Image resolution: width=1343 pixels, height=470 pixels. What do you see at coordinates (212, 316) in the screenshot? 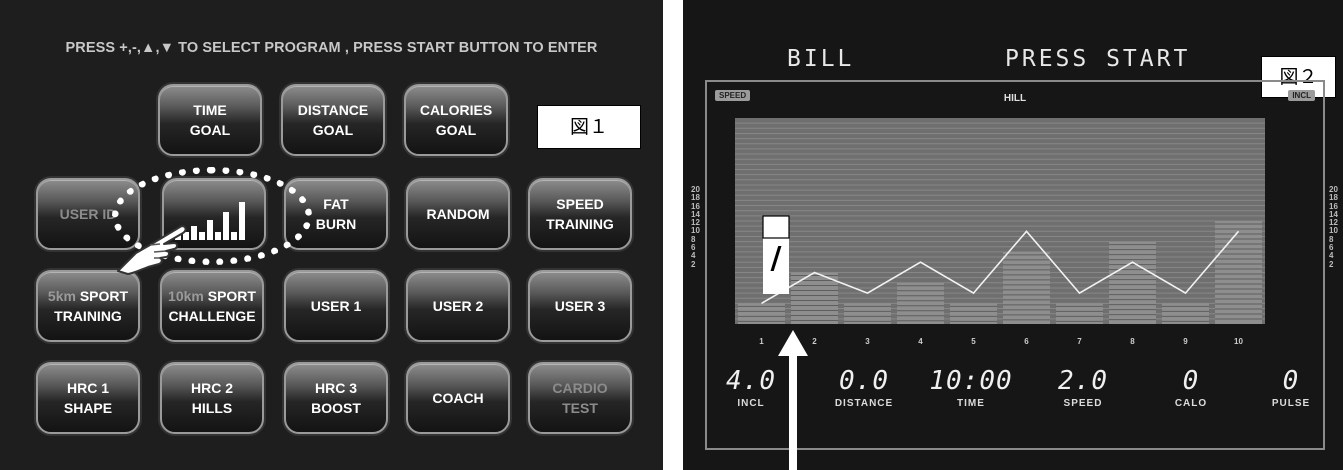
I see `button-label-line2: CHALLENGE` at bounding box center [212, 316].